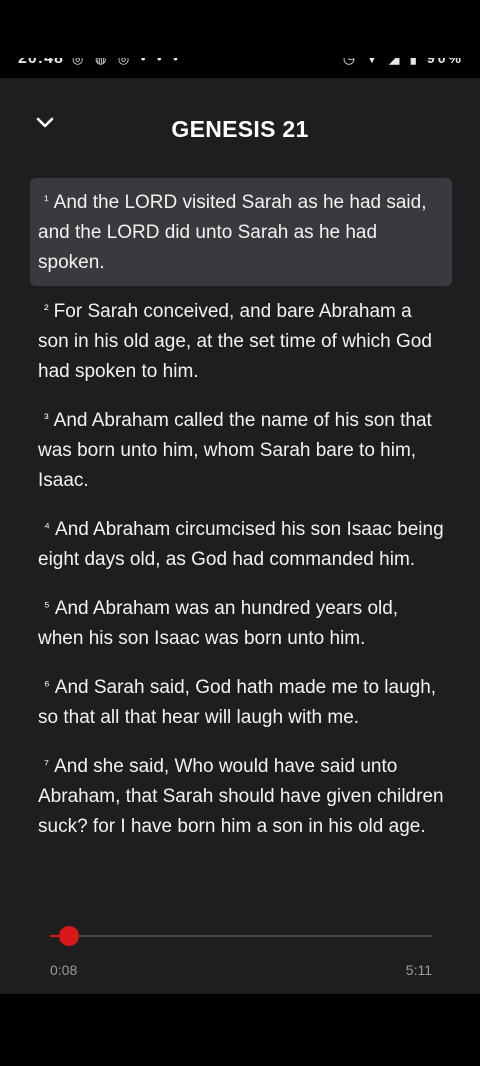 The width and height of the screenshot is (480, 1066). What do you see at coordinates (445, 62) in the screenshot?
I see `battery-level: 90%` at bounding box center [445, 62].